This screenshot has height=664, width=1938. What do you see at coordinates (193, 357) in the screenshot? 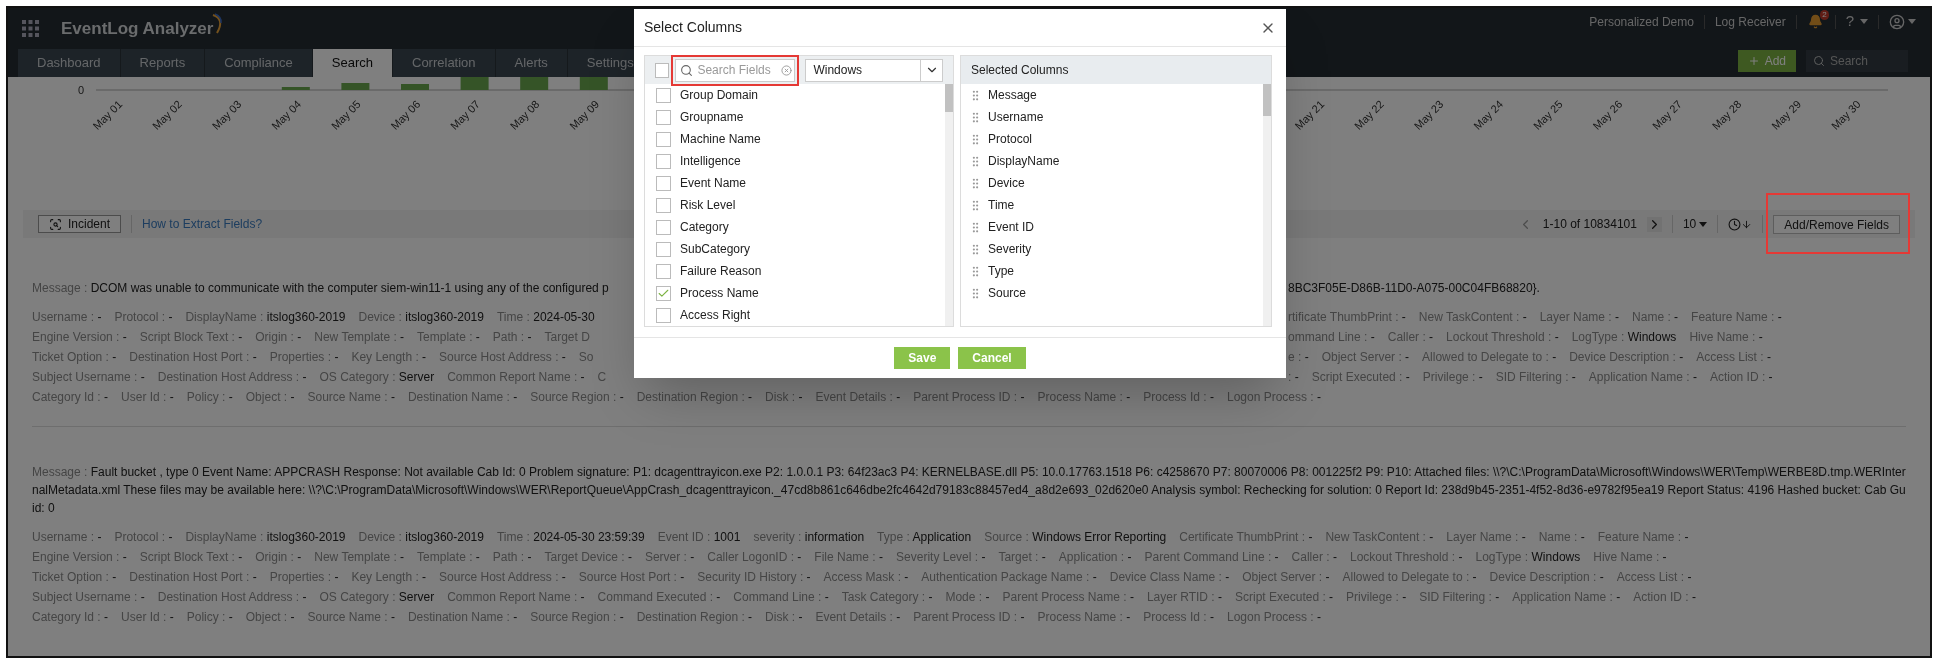
I see `field-entry: Destination Host Port : -` at bounding box center [193, 357].